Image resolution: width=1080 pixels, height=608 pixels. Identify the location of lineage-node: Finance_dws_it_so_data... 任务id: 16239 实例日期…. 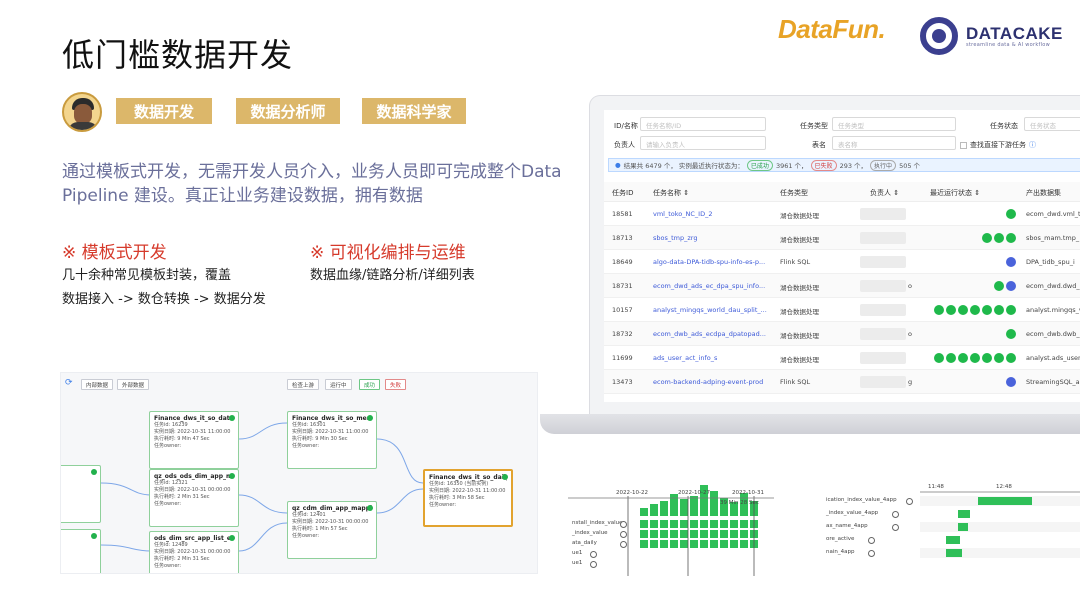
(194, 440).